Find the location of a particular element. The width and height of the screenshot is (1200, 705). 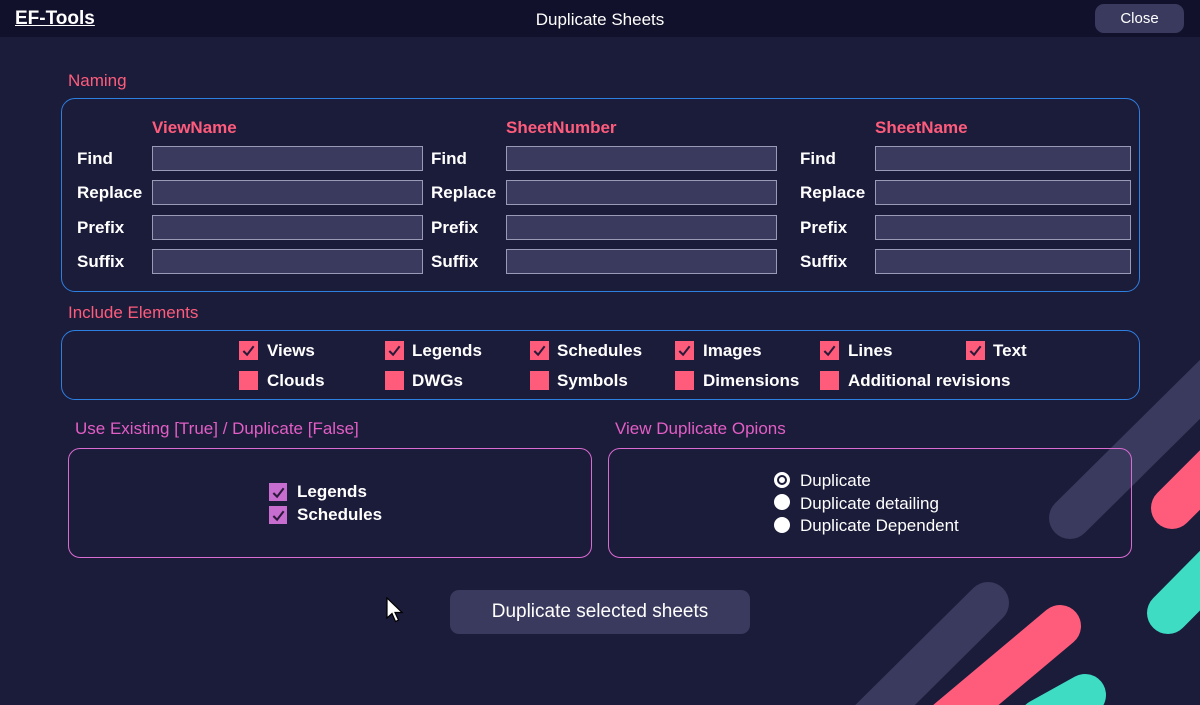

symbols-checkbox-label: Symbols is located at coordinates (592, 380).